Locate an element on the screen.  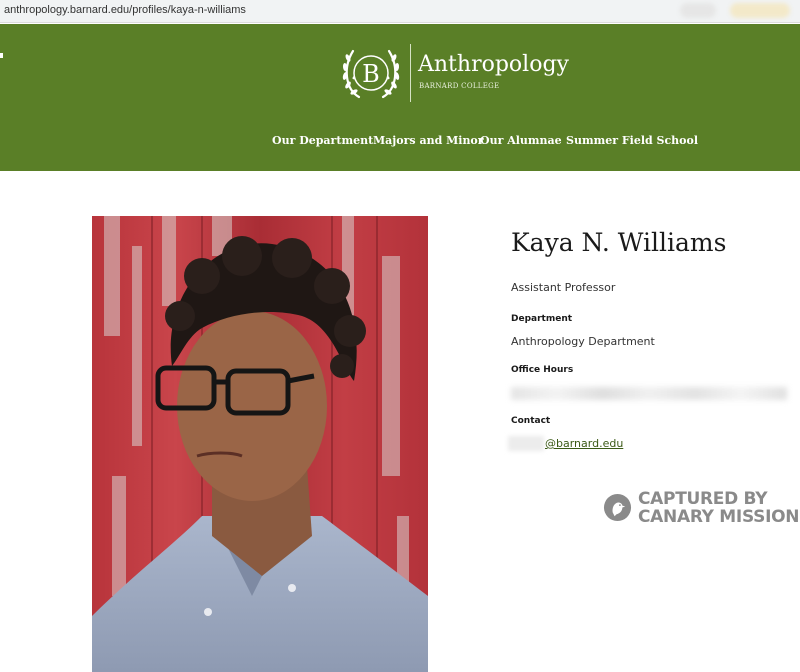
logo-divider is located at coordinates (410, 73).